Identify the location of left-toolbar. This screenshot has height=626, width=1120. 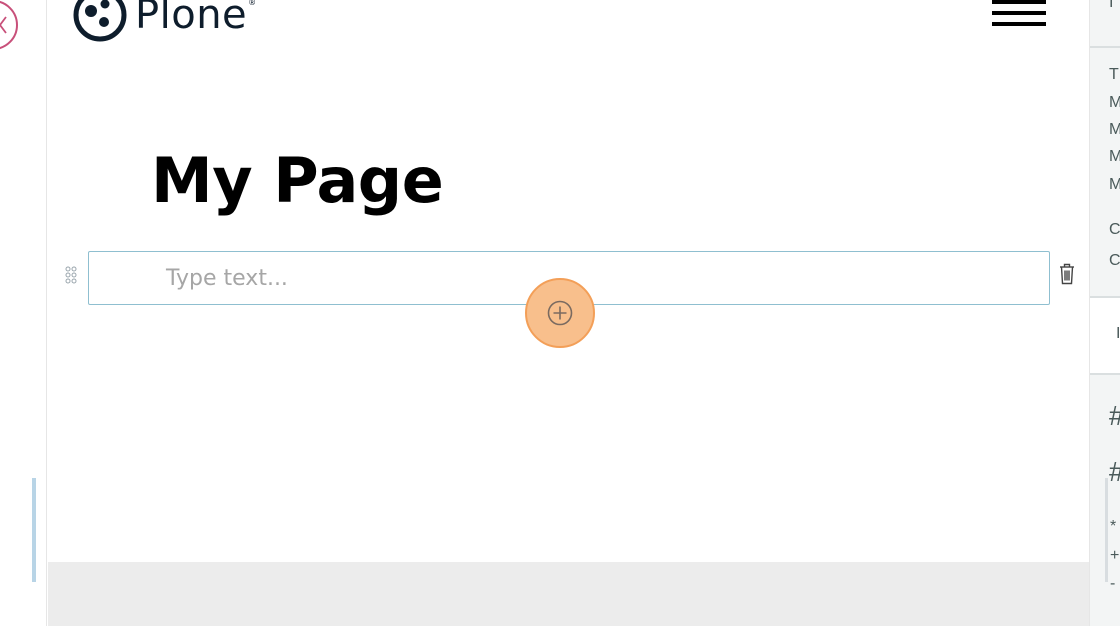
(23, 313).